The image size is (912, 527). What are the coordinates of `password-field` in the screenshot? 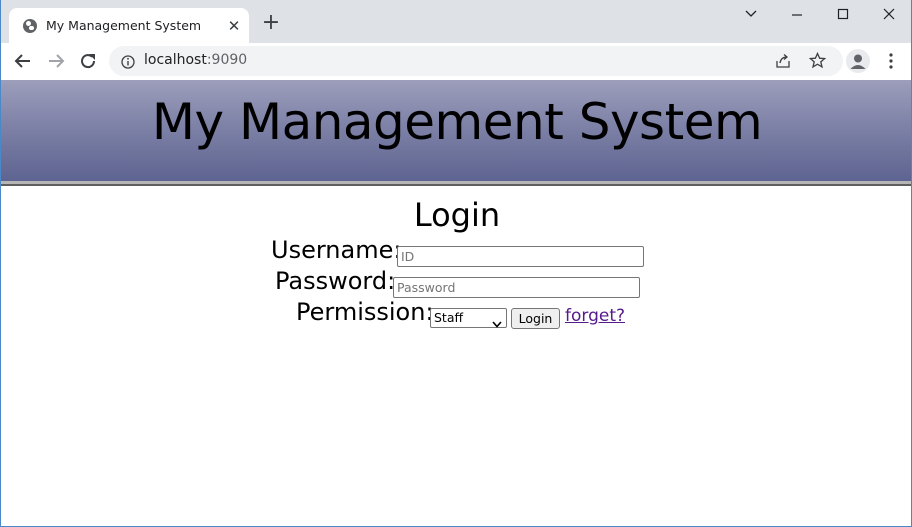 It's located at (516, 287).